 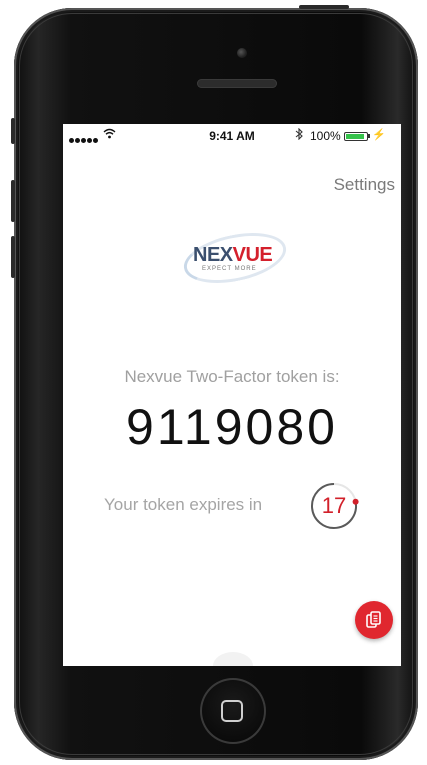 What do you see at coordinates (325, 136) in the screenshot?
I see `battery-percentage: 100%` at bounding box center [325, 136].